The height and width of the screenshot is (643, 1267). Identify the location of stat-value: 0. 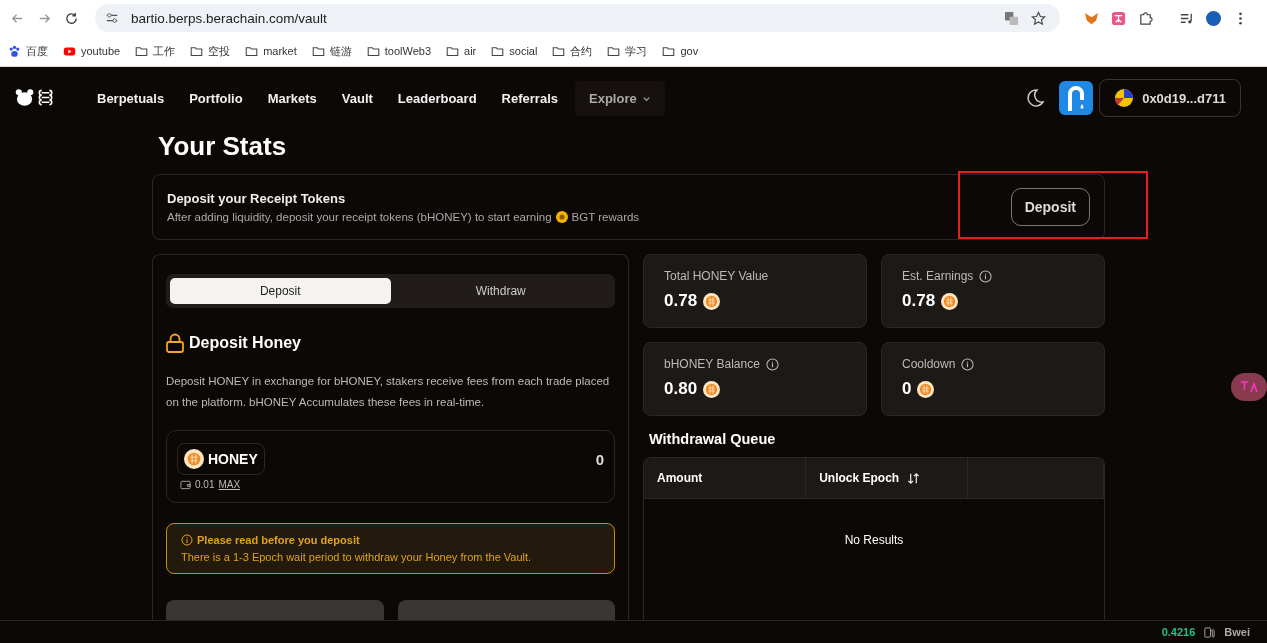
(907, 389).